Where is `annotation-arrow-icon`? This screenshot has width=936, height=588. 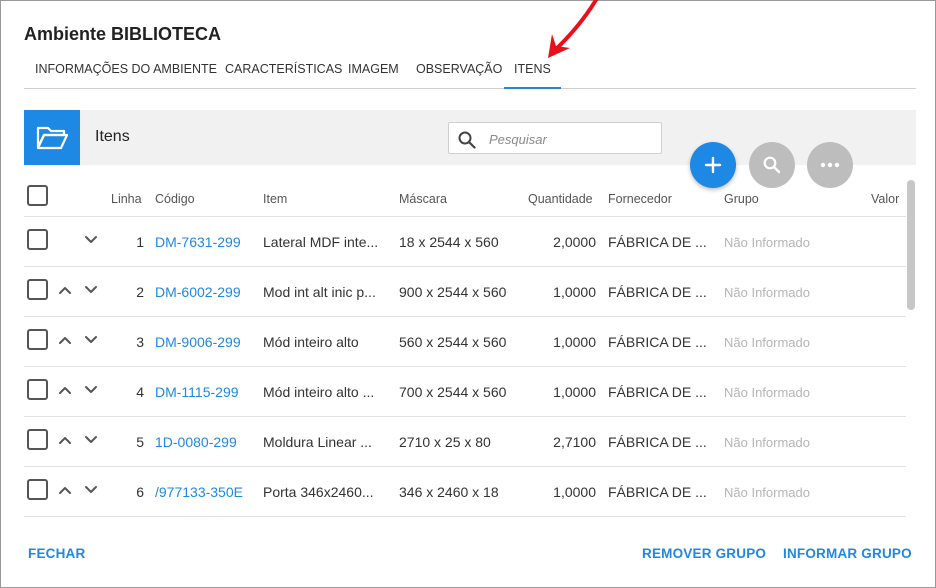
annotation-arrow-icon is located at coordinates (573, 29).